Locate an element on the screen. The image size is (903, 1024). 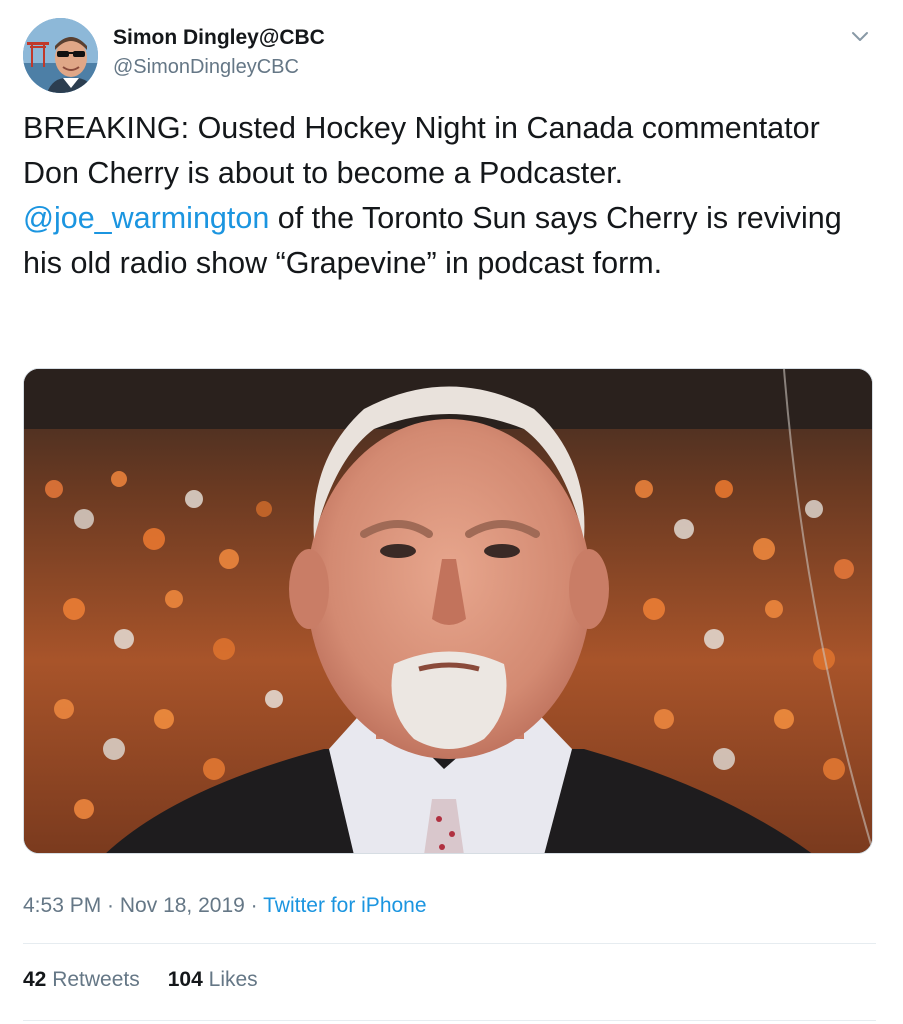
chevron-down-icon is located at coordinates (860, 36).